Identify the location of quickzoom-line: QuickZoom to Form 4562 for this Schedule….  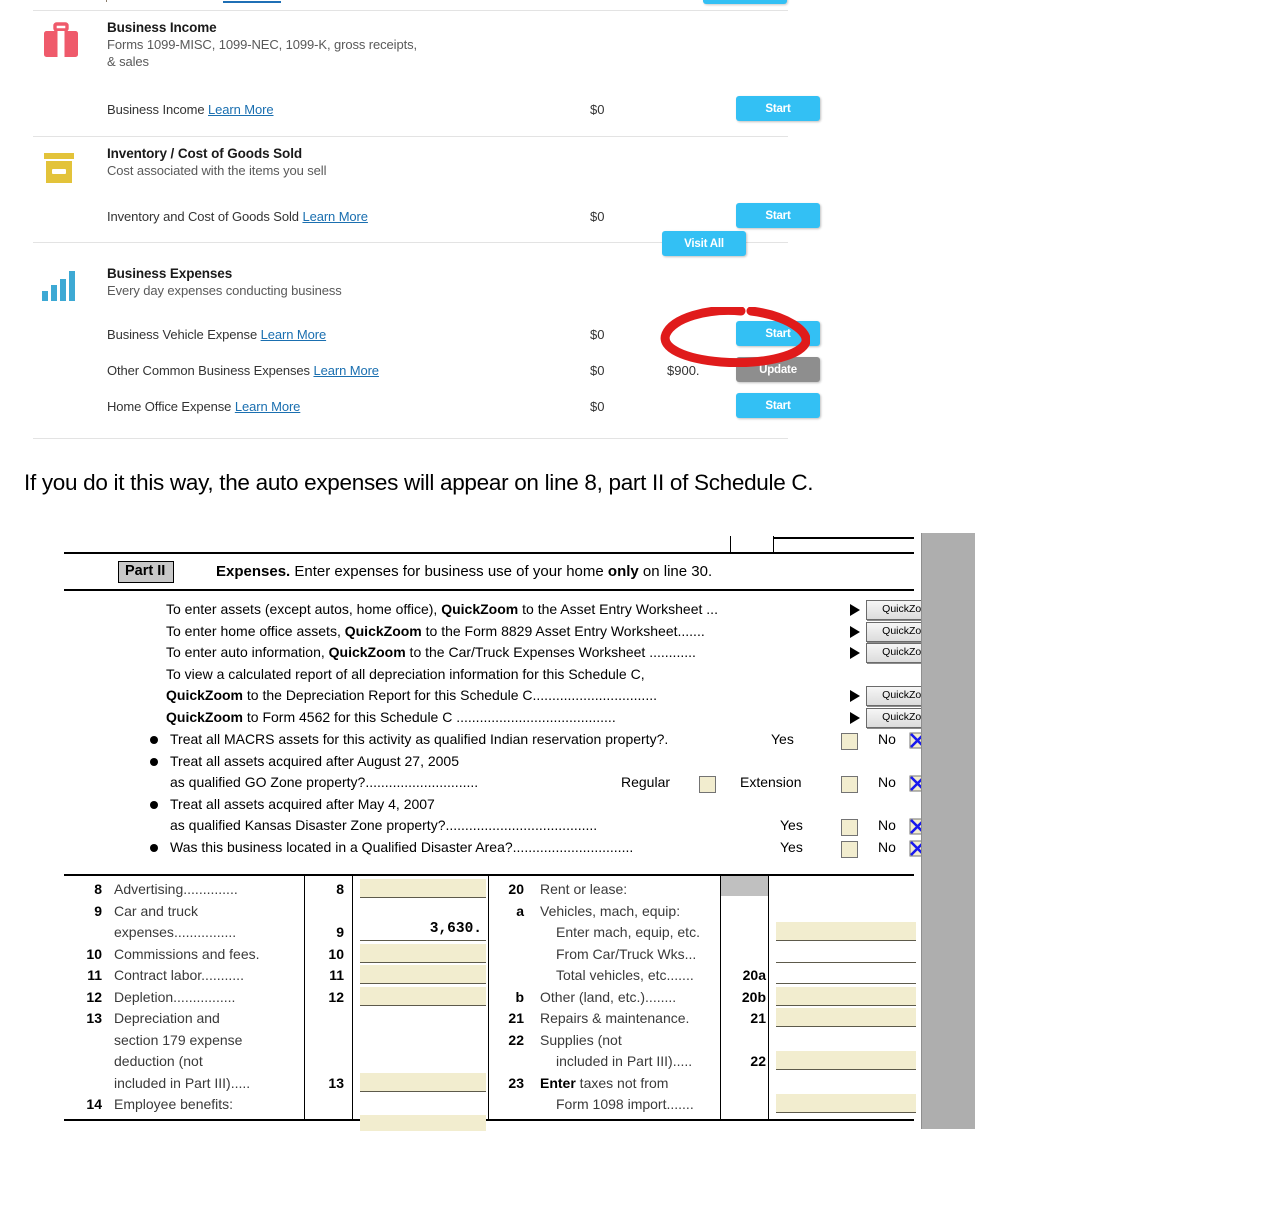
(505, 718).